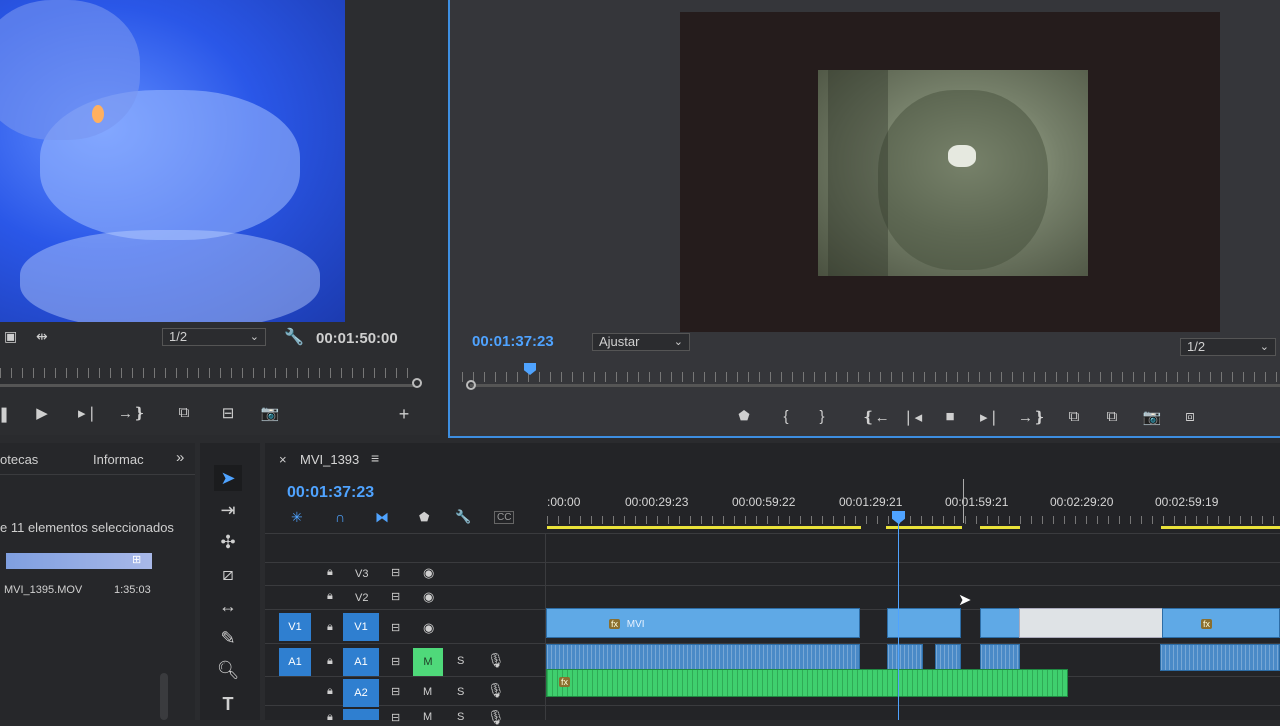  What do you see at coordinates (460, 692) in the screenshot?
I see `solo-button-a2: S` at bounding box center [460, 692].